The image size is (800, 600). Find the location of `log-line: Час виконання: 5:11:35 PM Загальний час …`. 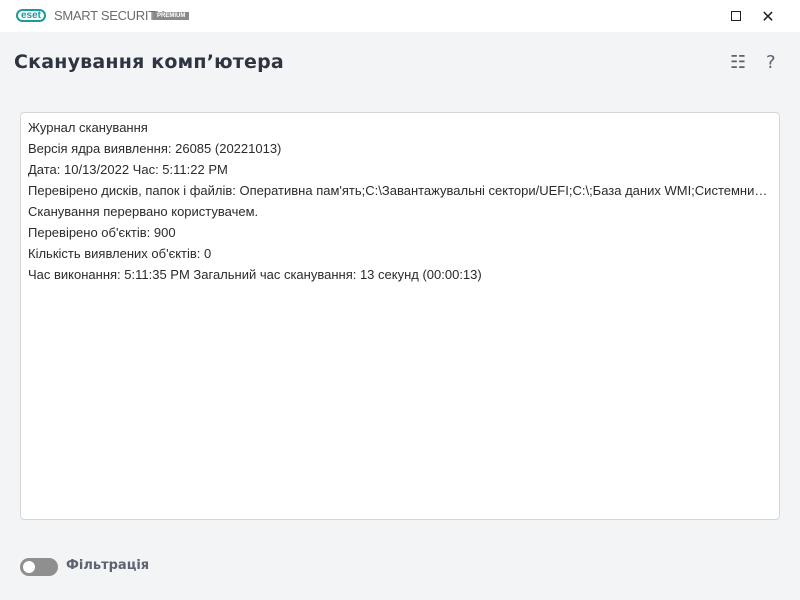

log-line: Час виконання: 5:11:35 PM Загальний час … is located at coordinates (255, 274).